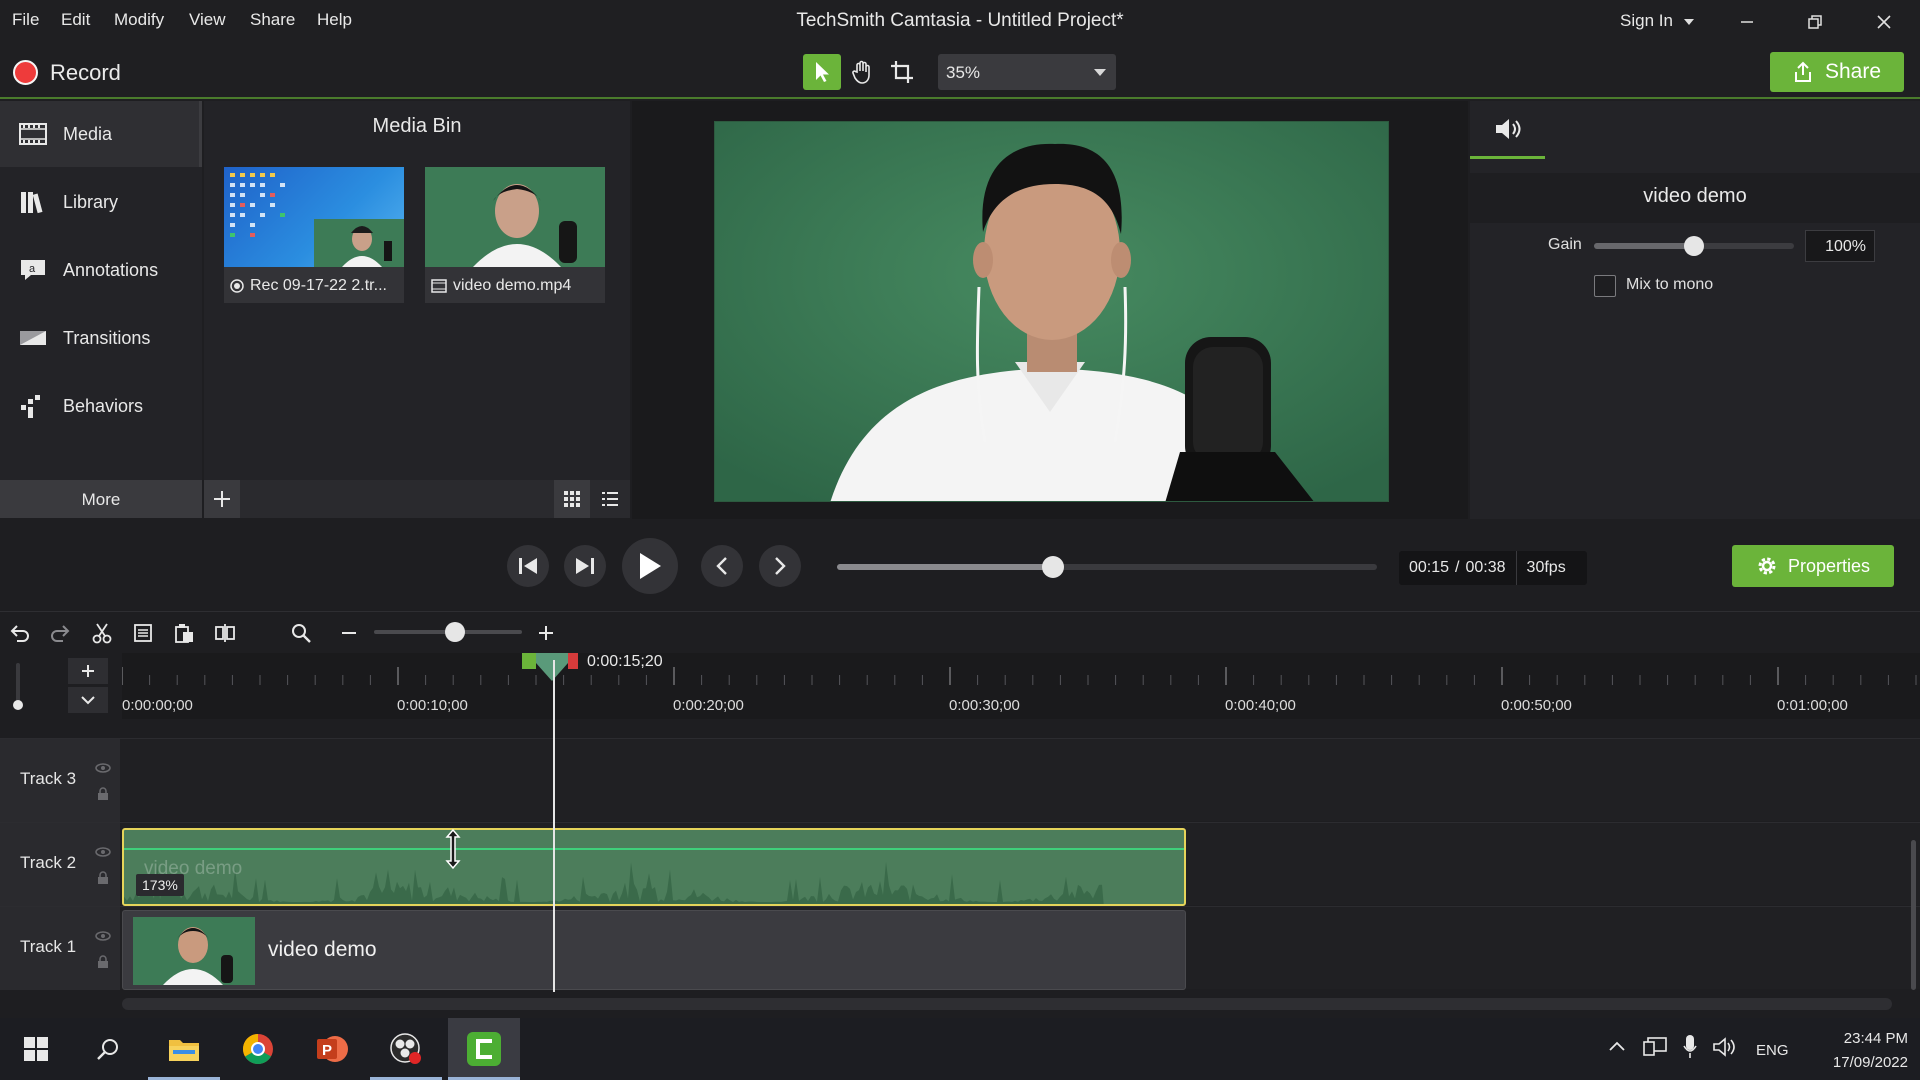 The height and width of the screenshot is (1080, 1920). I want to click on media-bin-footer, so click(417, 499).